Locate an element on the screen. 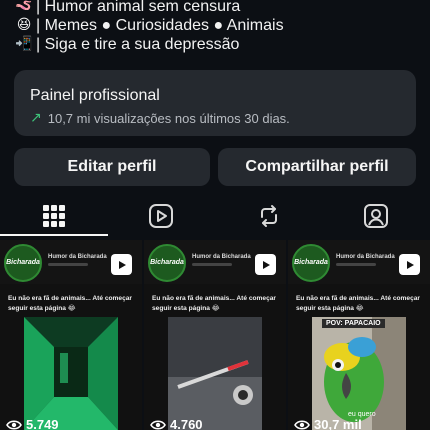 This screenshot has height=430, width=430. bio-text: | Siga e tire a sua depressão is located at coordinates (138, 44).